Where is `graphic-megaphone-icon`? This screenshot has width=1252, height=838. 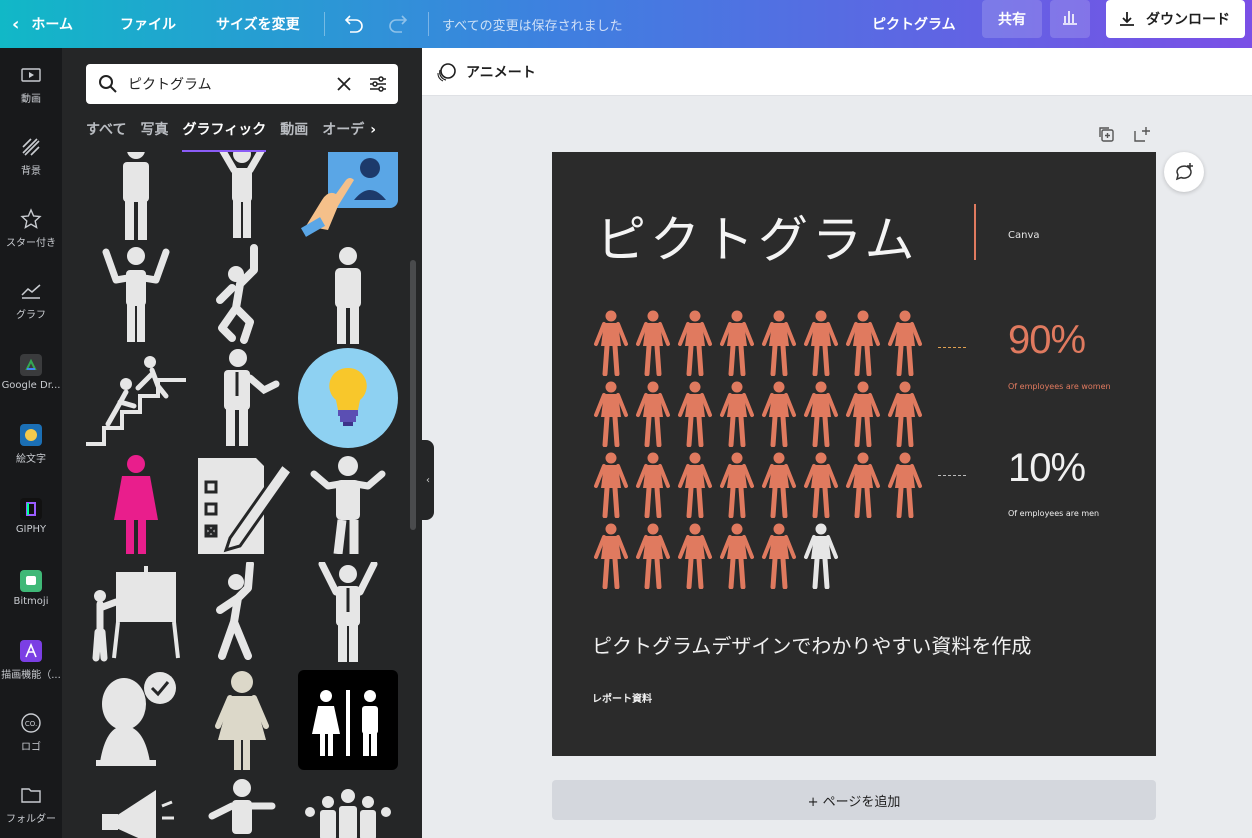
graphic-megaphone-icon is located at coordinates (136, 807).